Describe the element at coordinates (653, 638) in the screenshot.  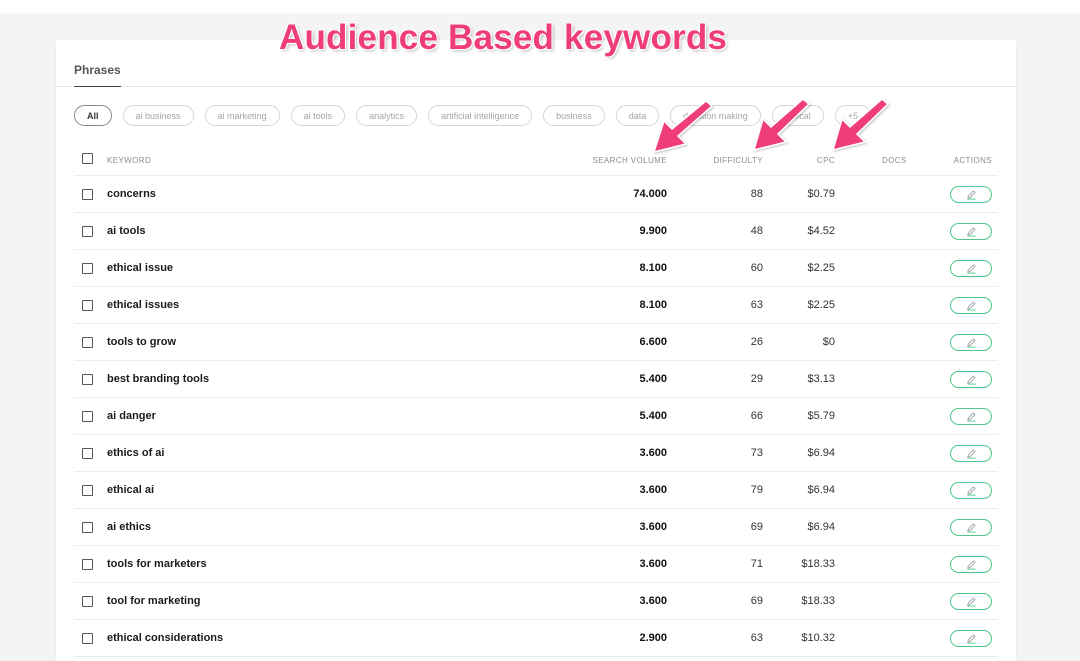
I see `search-volume-cell: 2.900` at that location.